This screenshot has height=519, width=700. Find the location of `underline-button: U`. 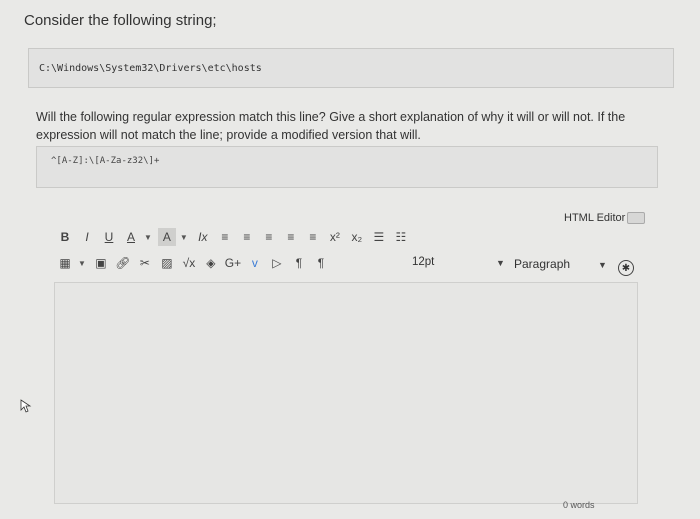

underline-button: U is located at coordinates (109, 237).